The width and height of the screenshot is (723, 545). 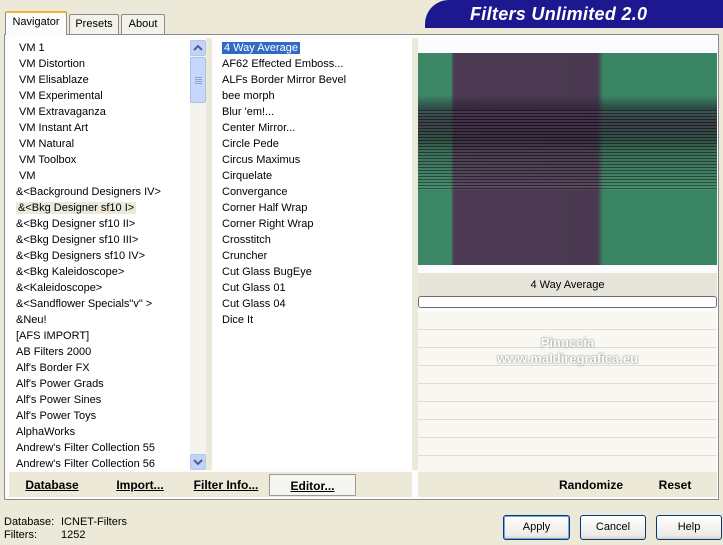 I want to click on filter-item-label: Convergance, so click(x=255, y=192).